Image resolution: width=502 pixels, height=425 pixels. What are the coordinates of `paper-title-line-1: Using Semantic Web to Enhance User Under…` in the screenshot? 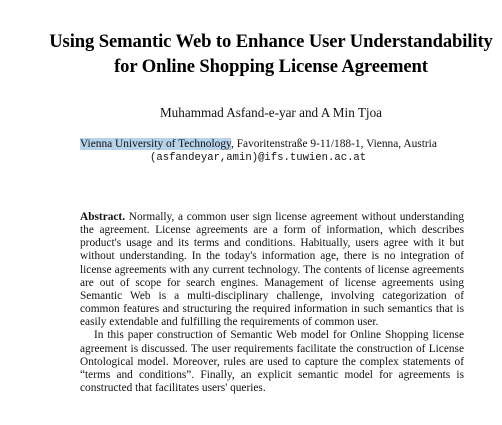 It's located at (271, 41).